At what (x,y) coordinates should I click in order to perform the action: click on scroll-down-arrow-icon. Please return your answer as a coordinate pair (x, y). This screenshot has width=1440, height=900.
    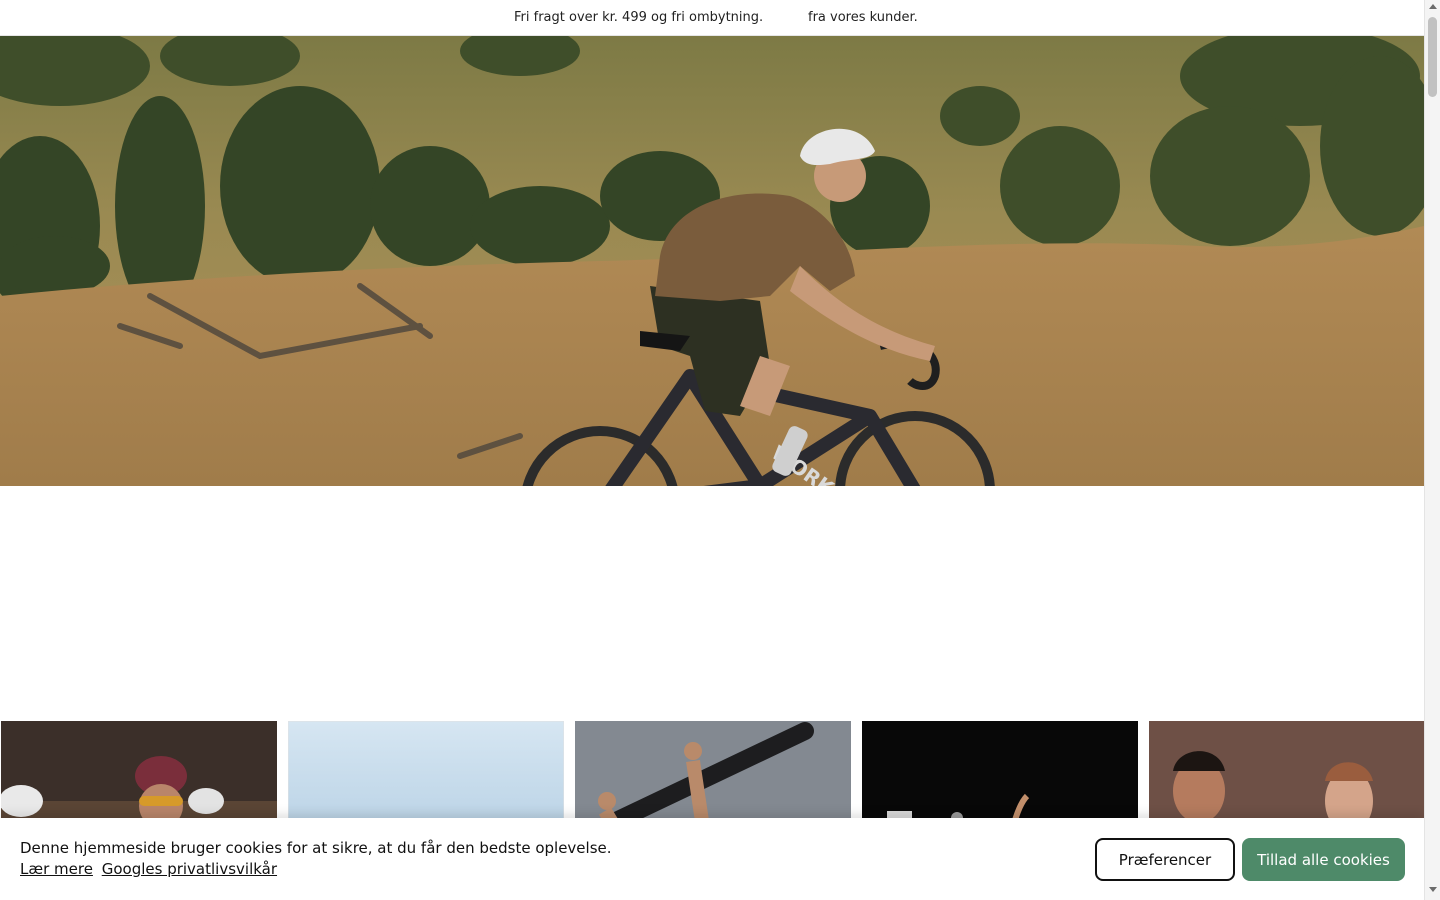
    Looking at the image, I should click on (1433, 889).